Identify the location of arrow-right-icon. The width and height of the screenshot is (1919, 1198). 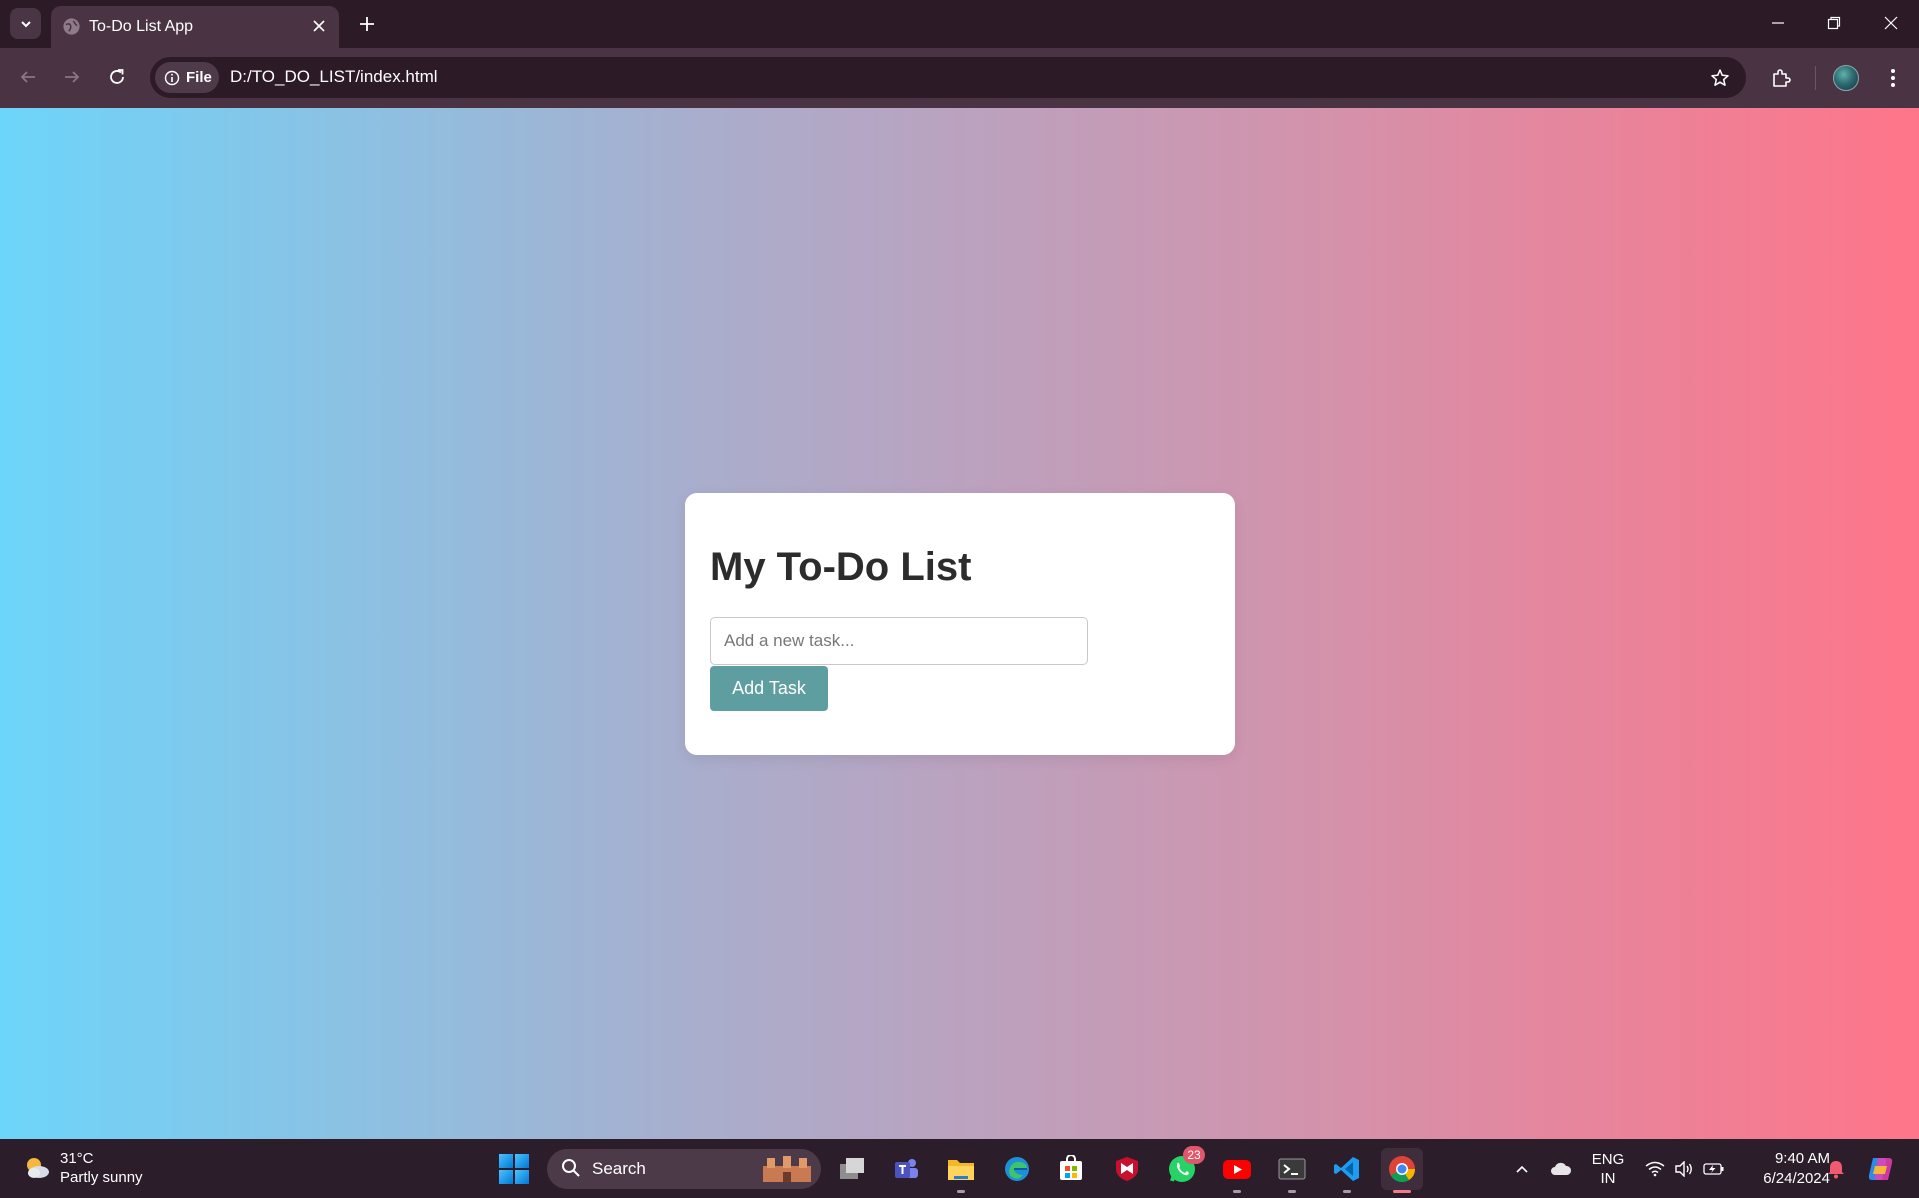
(72, 77).